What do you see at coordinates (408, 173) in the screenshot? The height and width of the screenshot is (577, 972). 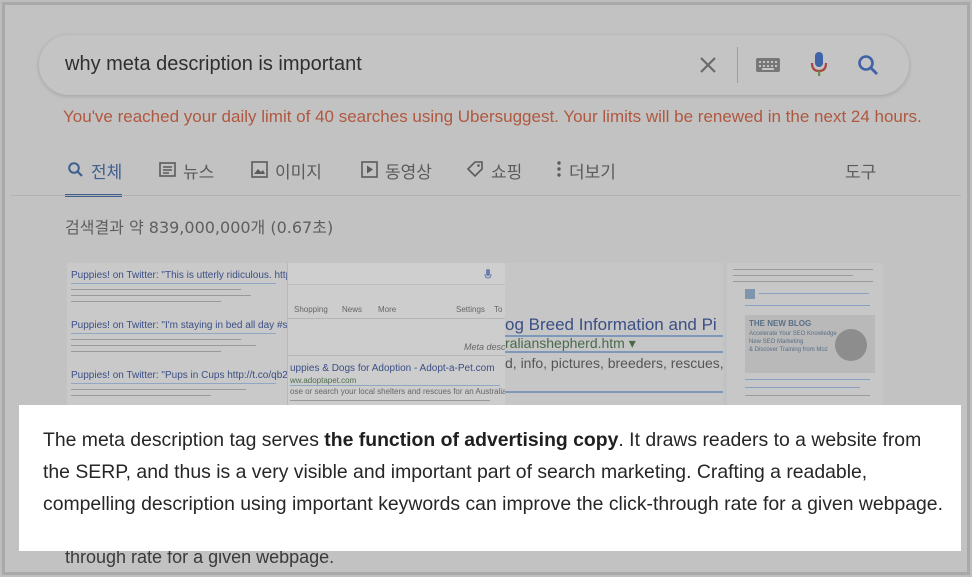 I see `tab-label: 동영상` at bounding box center [408, 173].